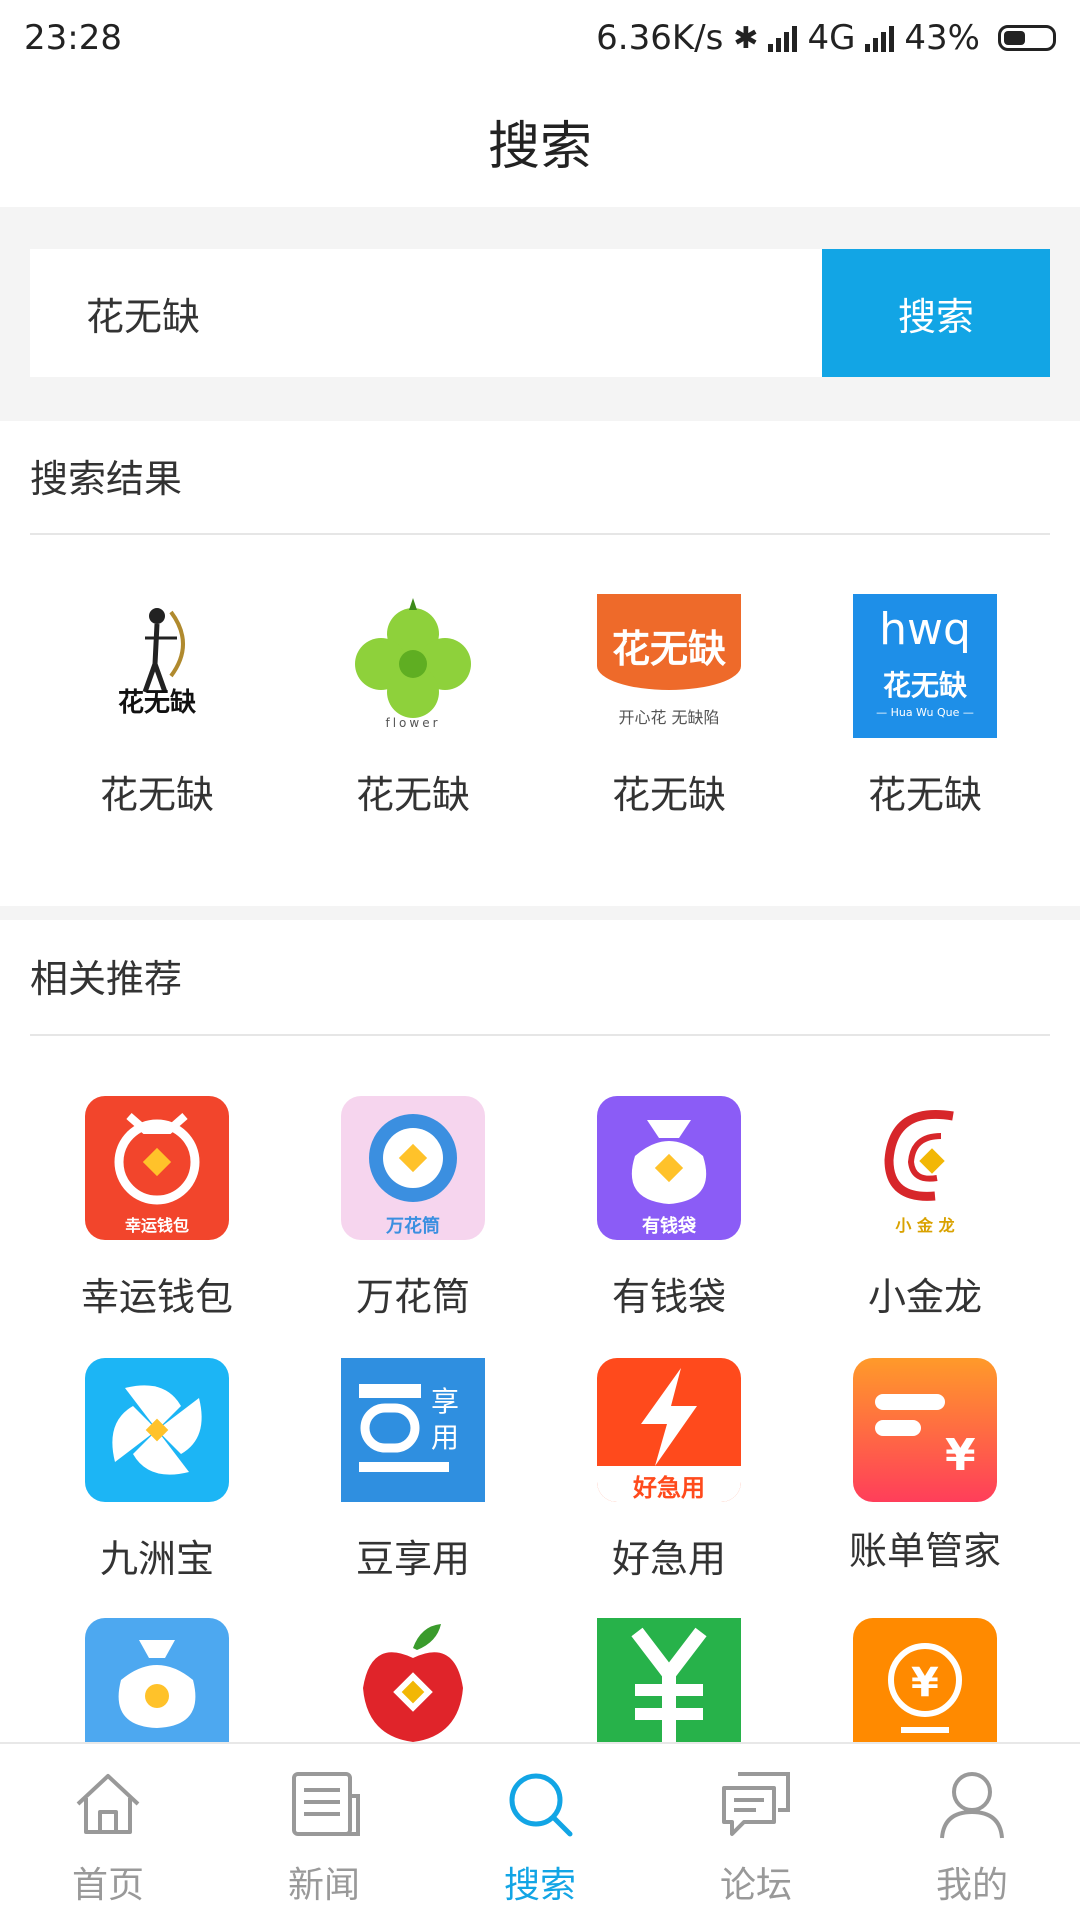 This screenshot has height=1922, width=1080. What do you see at coordinates (783, 38) in the screenshot?
I see `signal-icon` at bounding box center [783, 38].